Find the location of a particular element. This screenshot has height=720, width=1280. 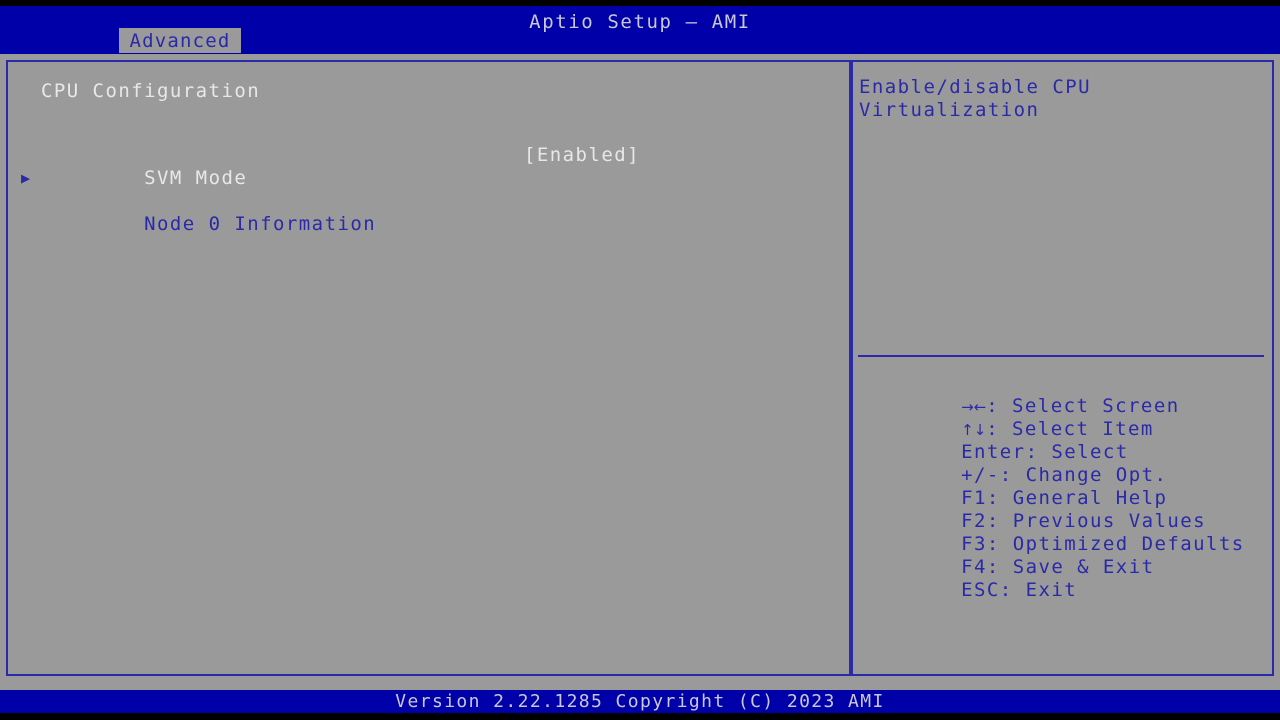

key-legend-key-f3: F3 is located at coordinates (974, 544).